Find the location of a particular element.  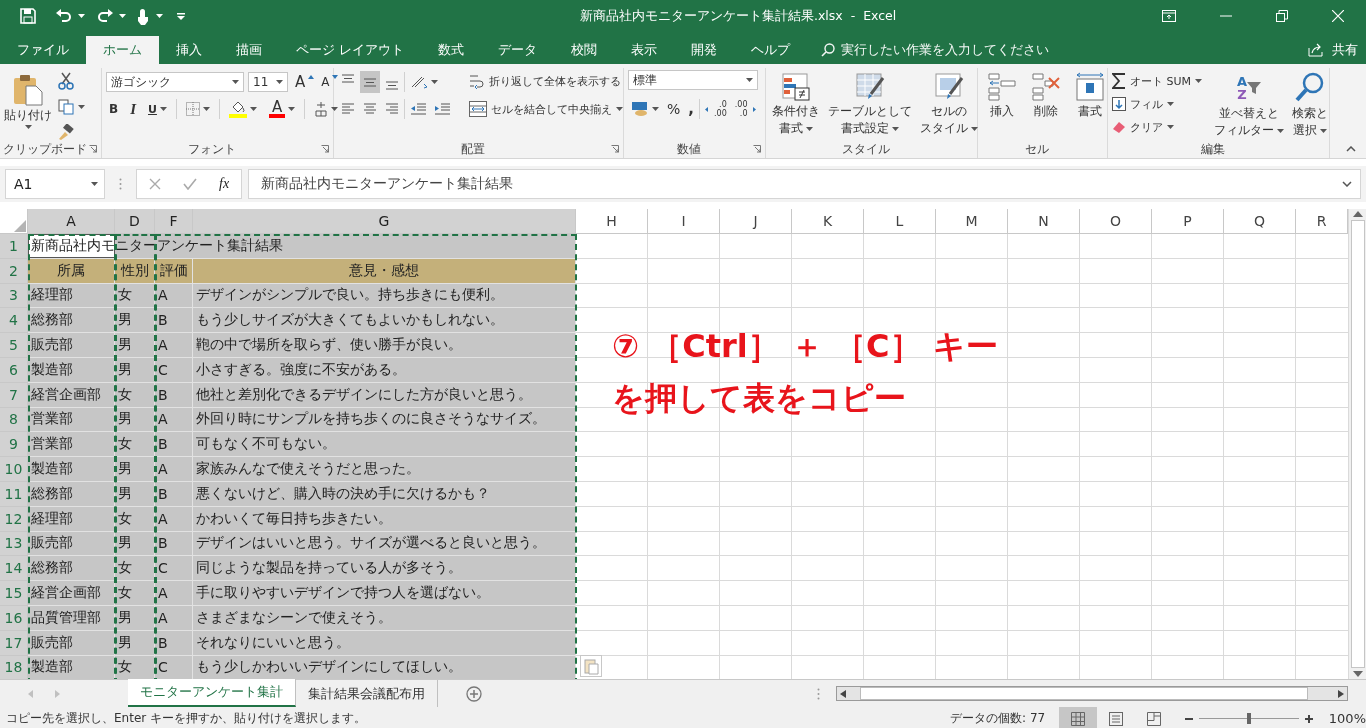

font-color-button: A is located at coordinates (282, 109).